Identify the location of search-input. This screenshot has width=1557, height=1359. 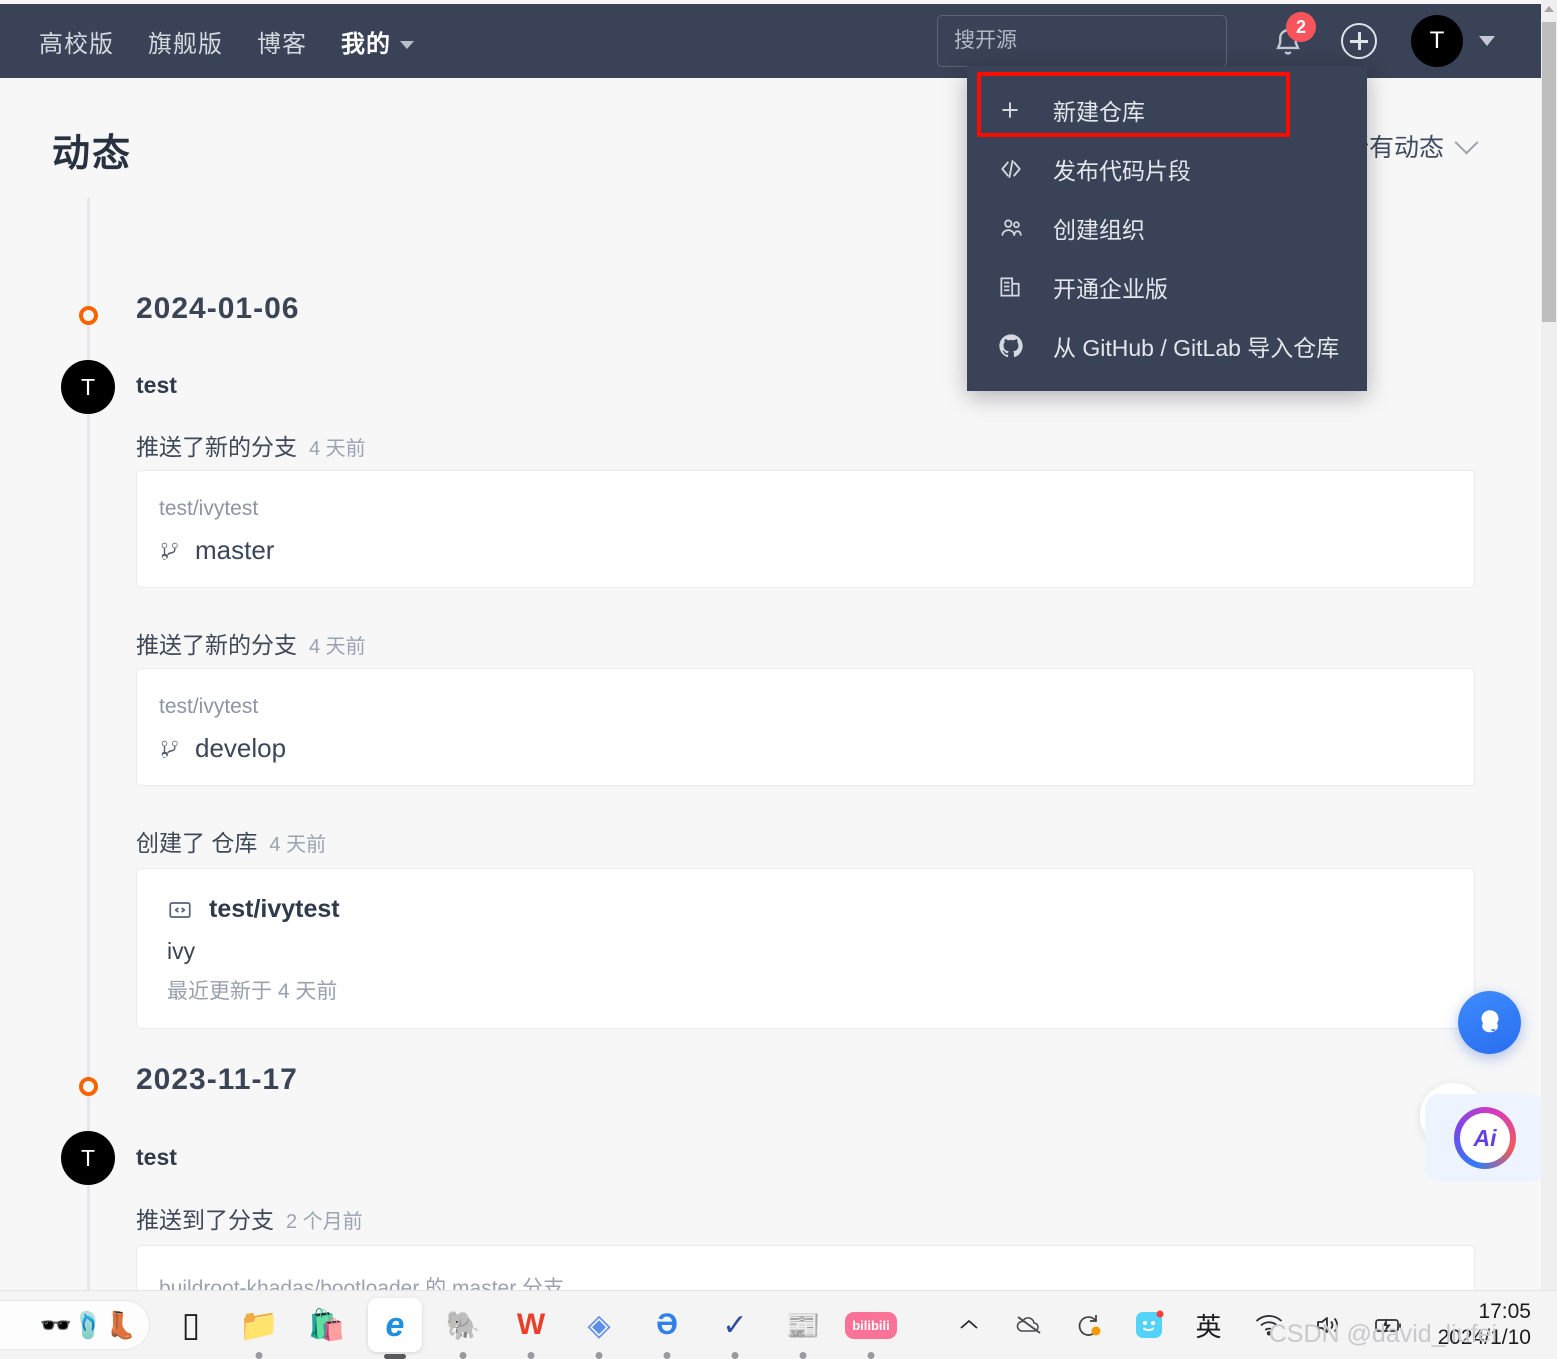
(1082, 41).